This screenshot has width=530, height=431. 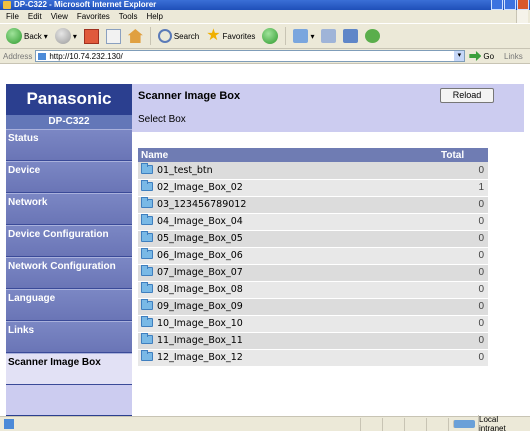 What do you see at coordinates (35, 16) in the screenshot?
I see `menu-edit: Edit` at bounding box center [35, 16].